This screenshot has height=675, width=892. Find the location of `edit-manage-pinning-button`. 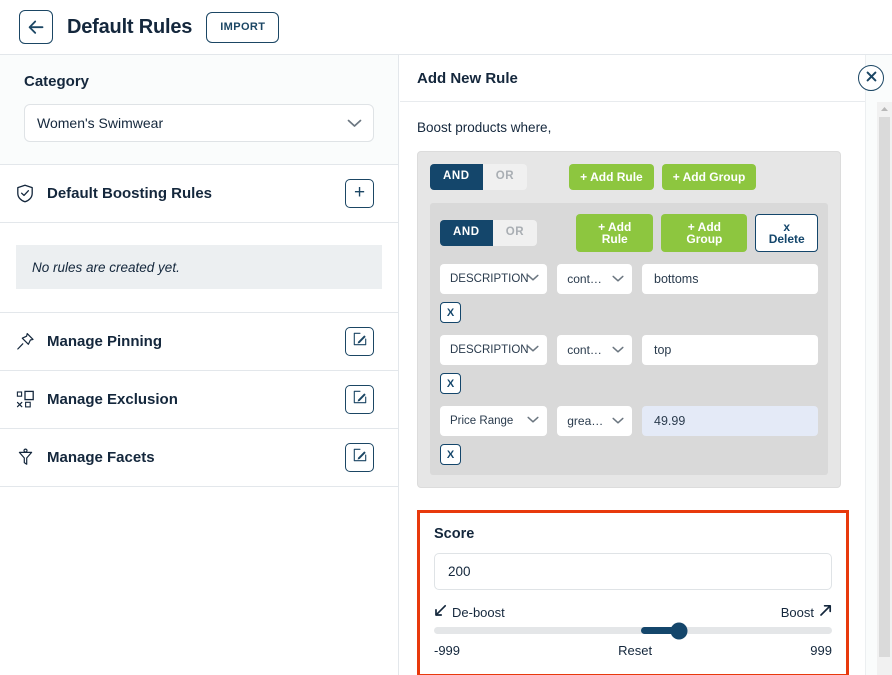

edit-manage-pinning-button is located at coordinates (359, 341).